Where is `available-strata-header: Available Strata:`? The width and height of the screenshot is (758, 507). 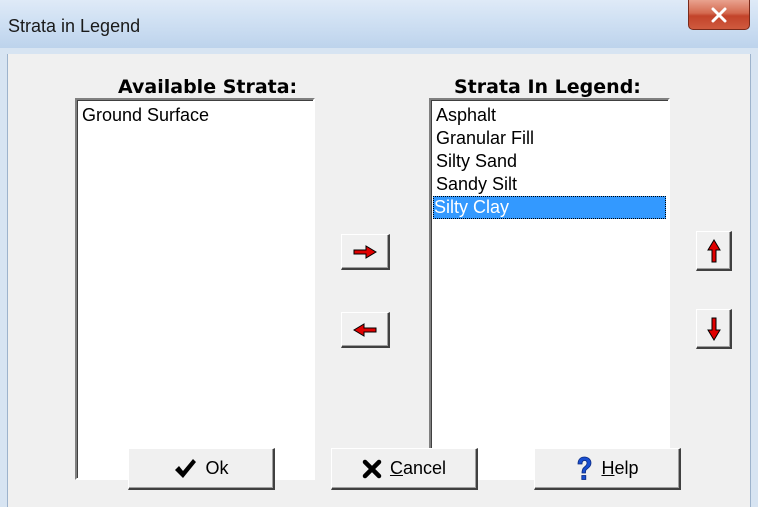
available-strata-header: Available Strata: is located at coordinates (208, 87).